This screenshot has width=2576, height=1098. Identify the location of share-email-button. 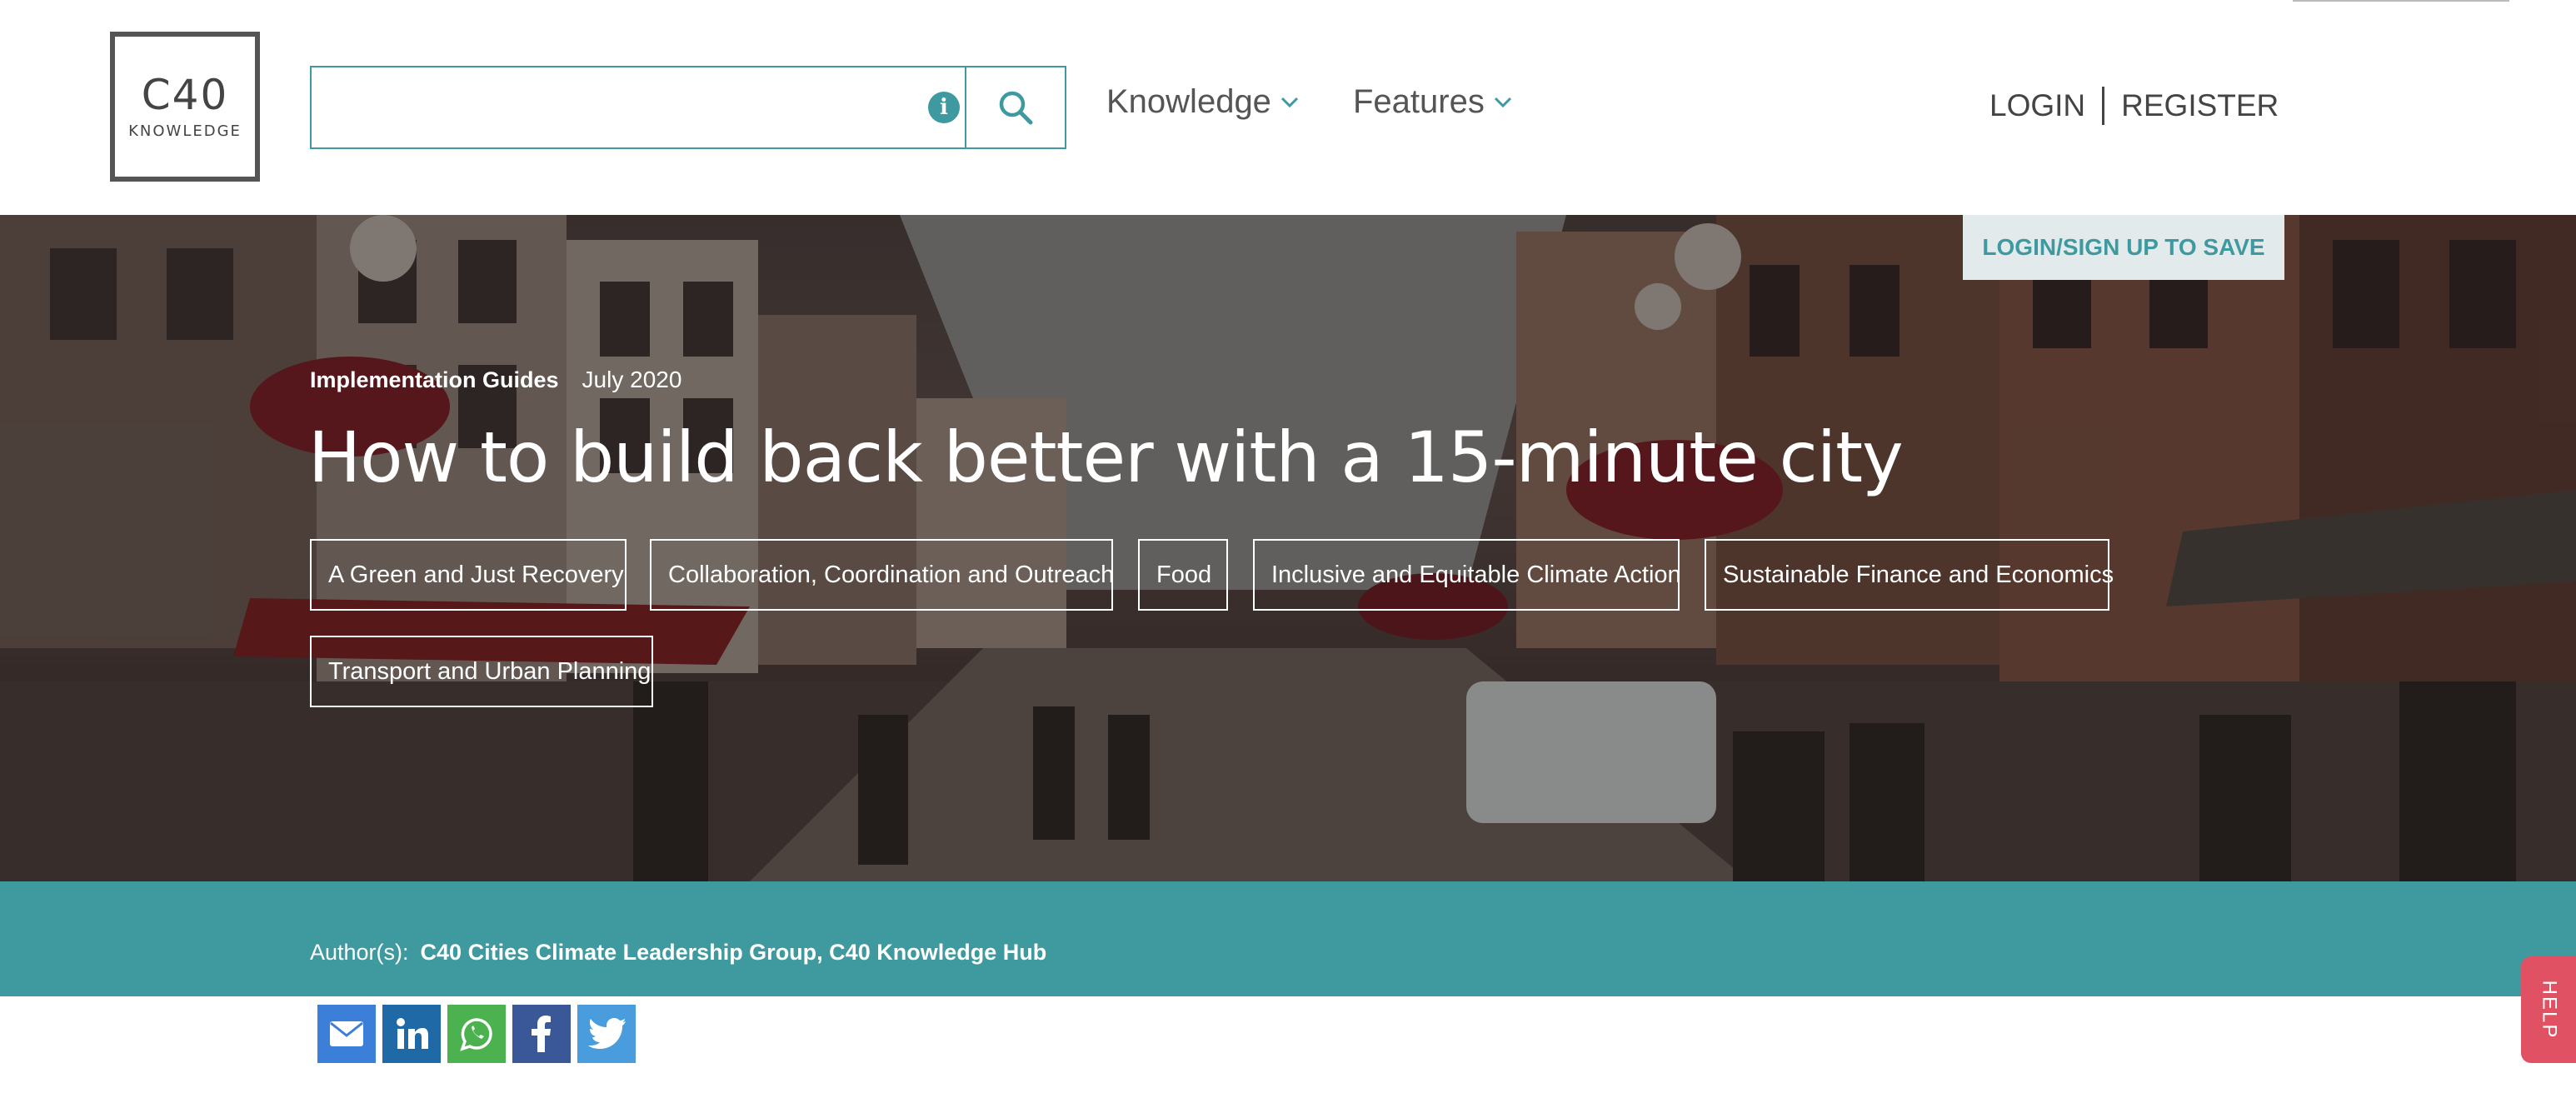
(346, 1034).